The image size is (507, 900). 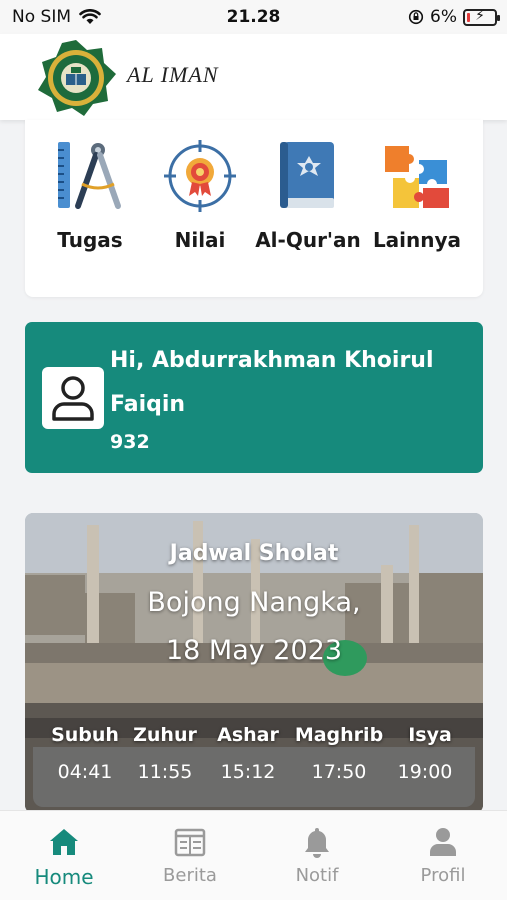 I want to click on prayer-date: 18 May 2023, so click(x=254, y=650).